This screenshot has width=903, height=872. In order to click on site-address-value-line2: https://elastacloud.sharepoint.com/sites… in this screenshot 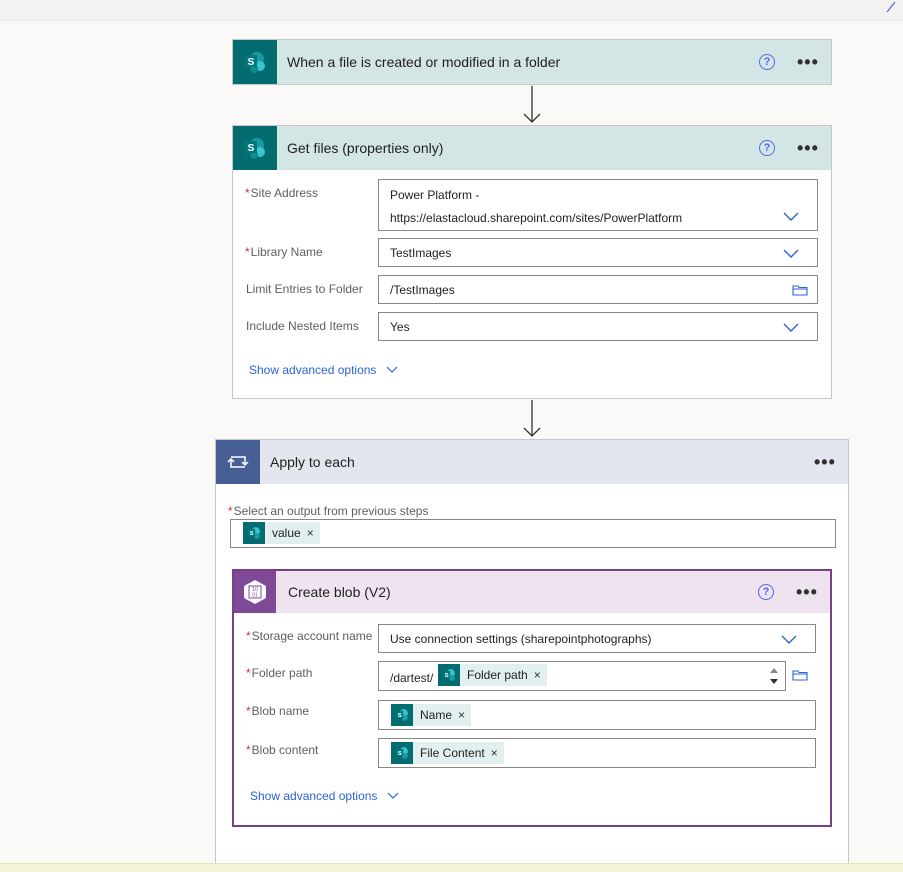, I will do `click(536, 218)`.